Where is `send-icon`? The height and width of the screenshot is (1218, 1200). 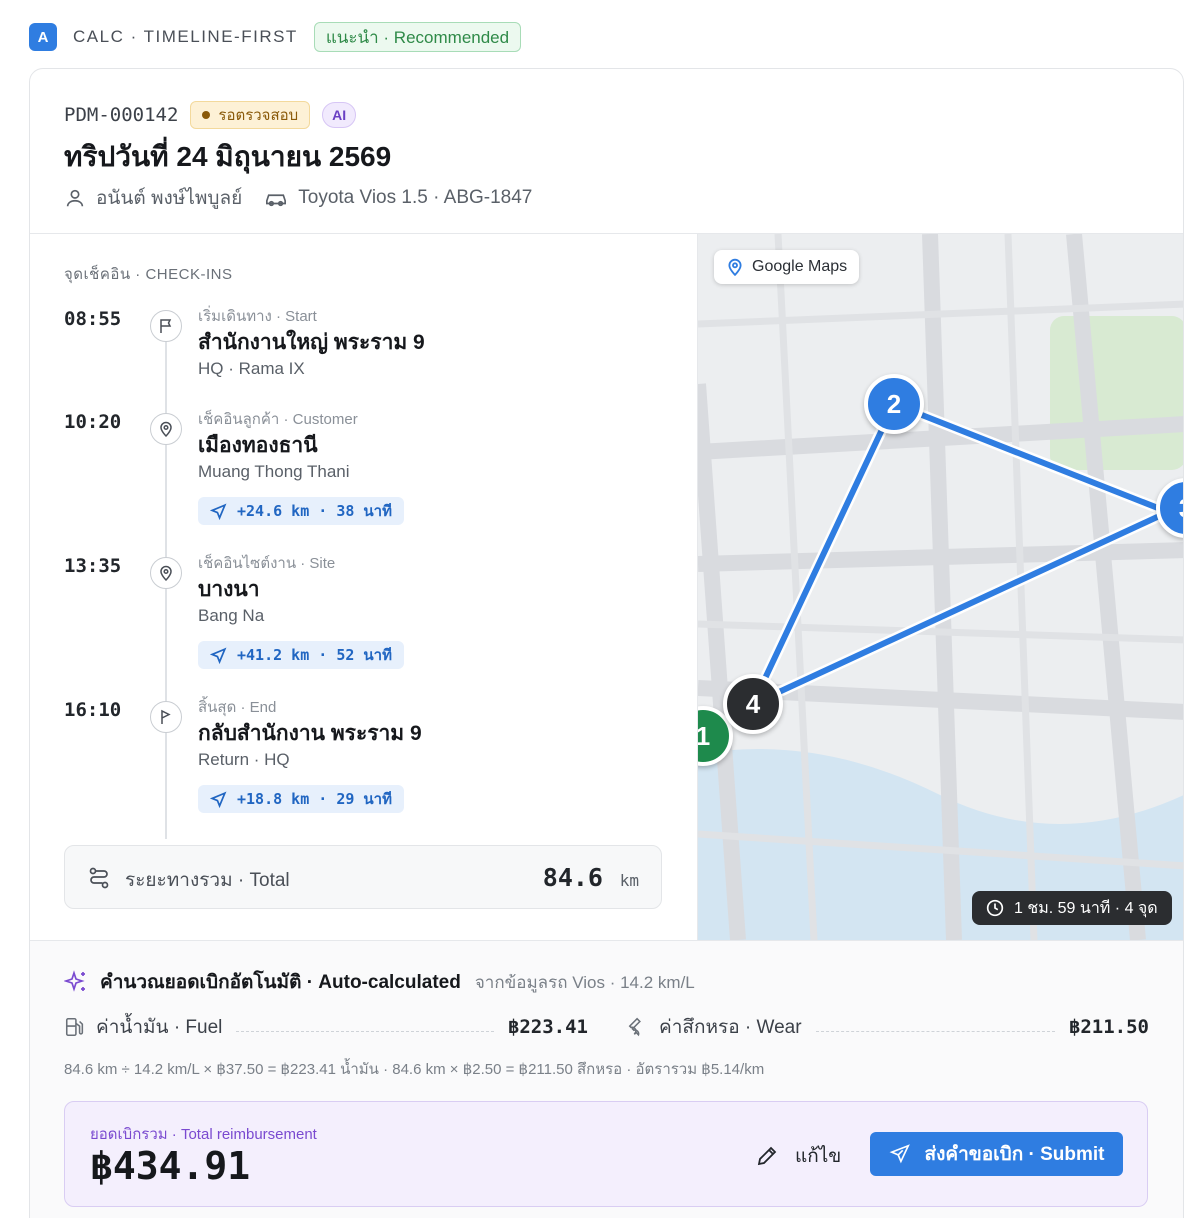 send-icon is located at coordinates (899, 1154).